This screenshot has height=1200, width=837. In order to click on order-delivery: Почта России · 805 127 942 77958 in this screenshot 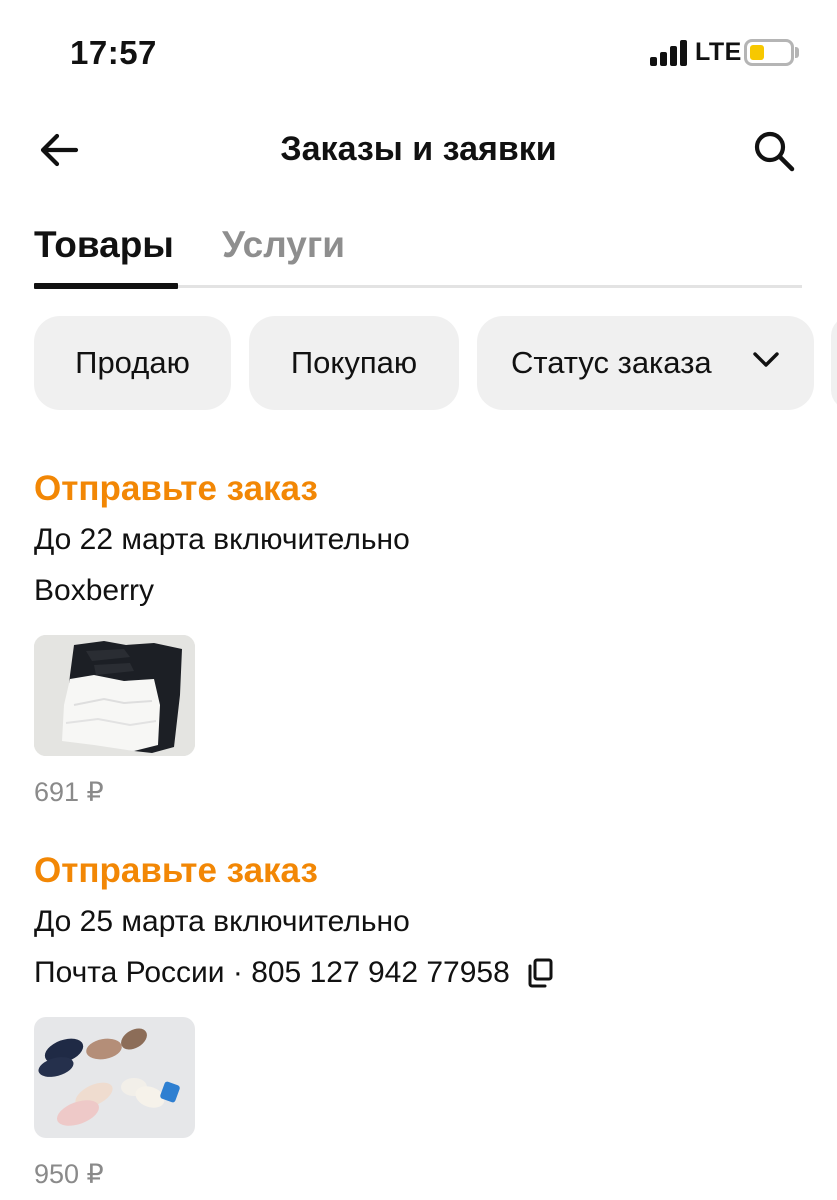, I will do `click(414, 973)`.